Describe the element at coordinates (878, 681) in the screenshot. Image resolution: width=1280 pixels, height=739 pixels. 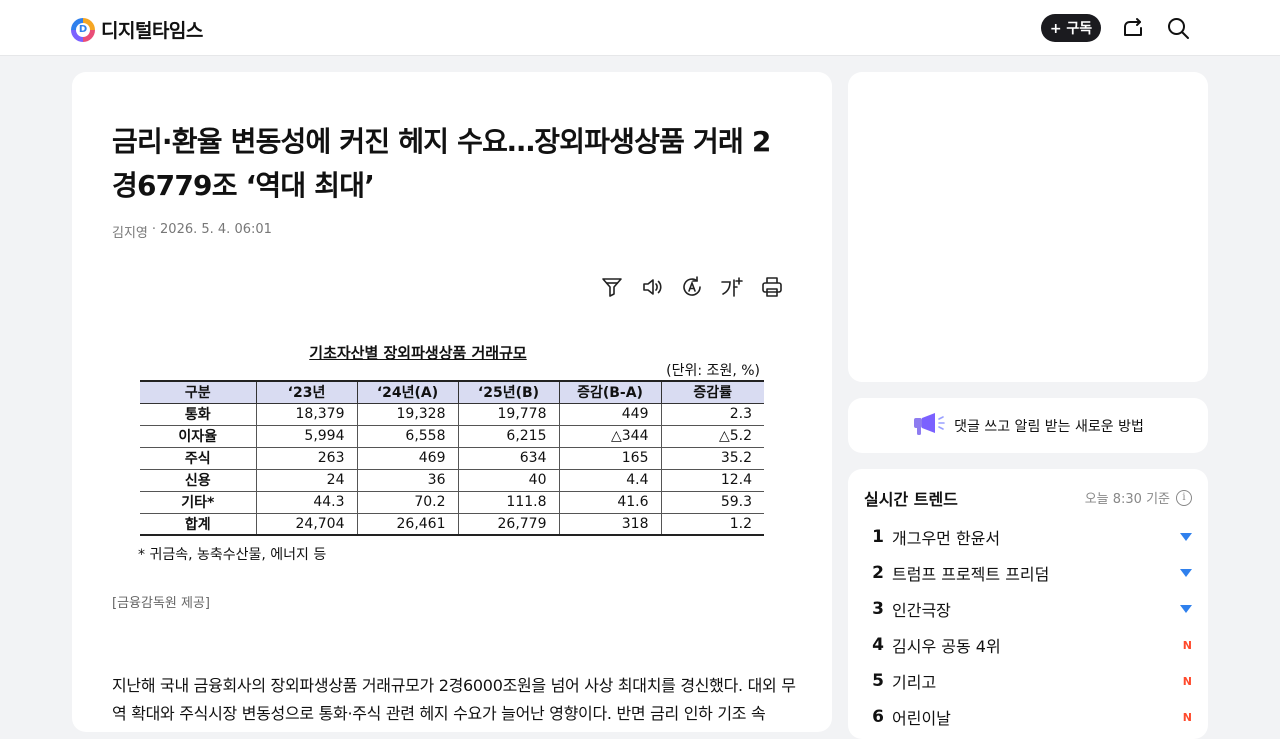
I see `trend-rank: 5` at that location.